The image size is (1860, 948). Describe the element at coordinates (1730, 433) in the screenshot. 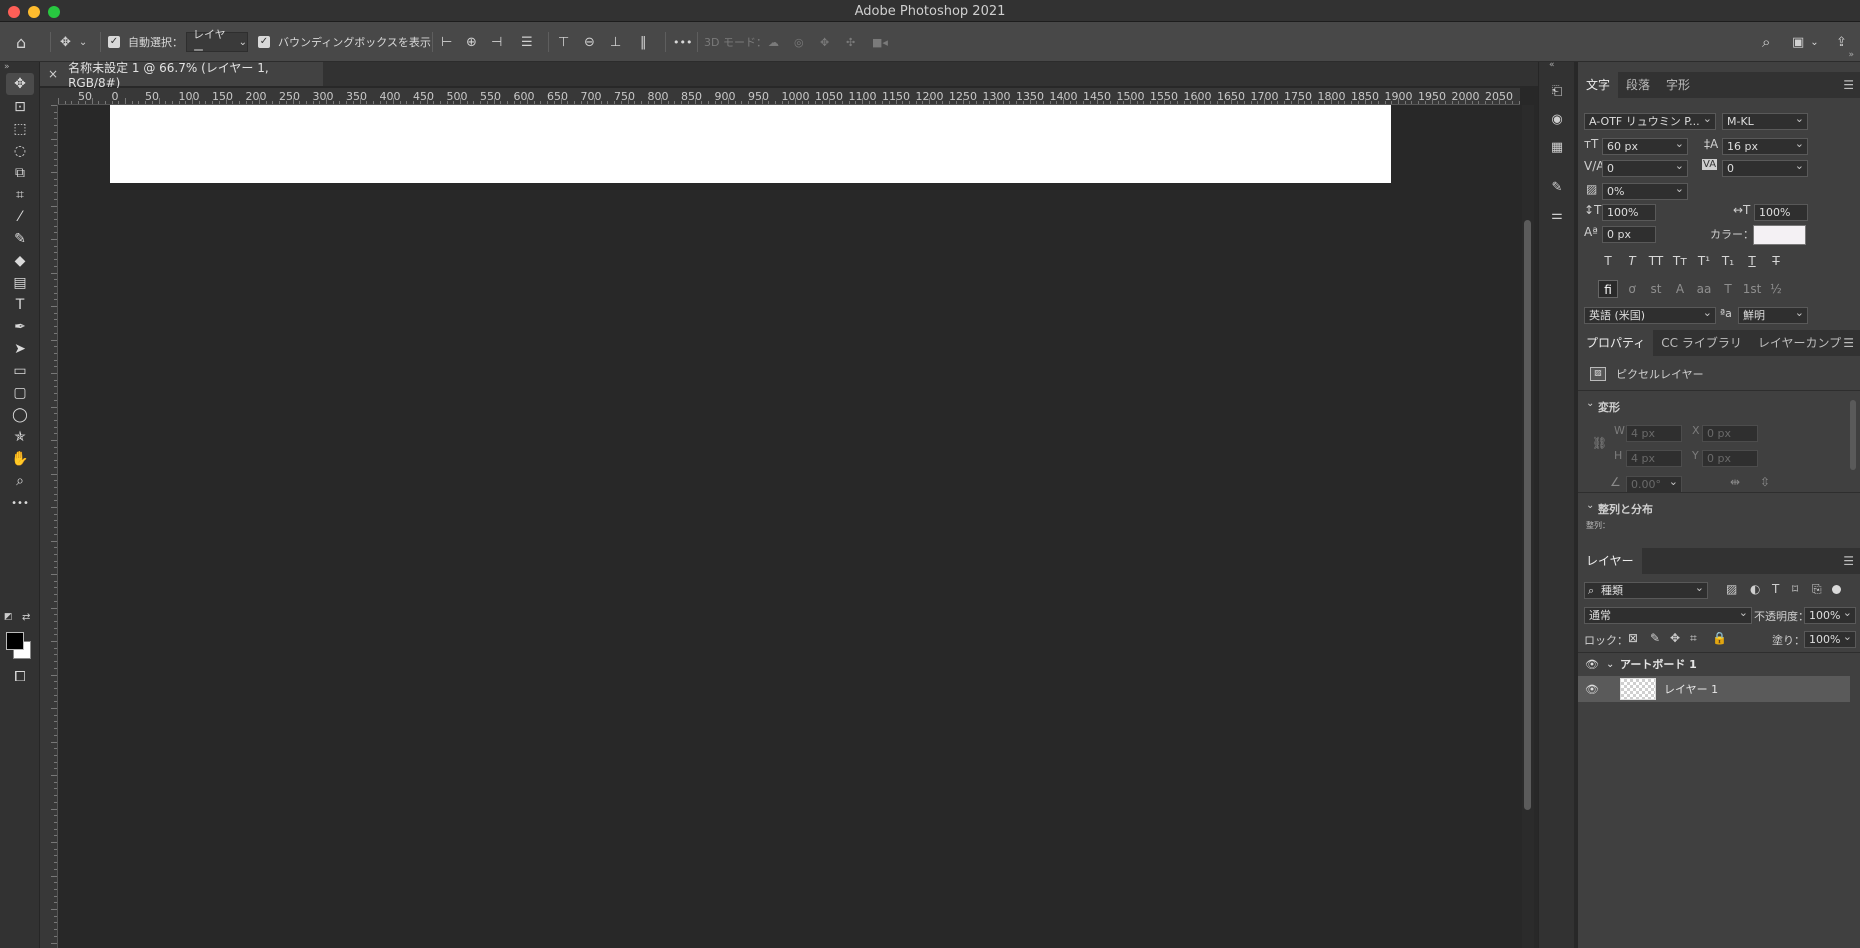

I see `x-field: 0 px` at that location.